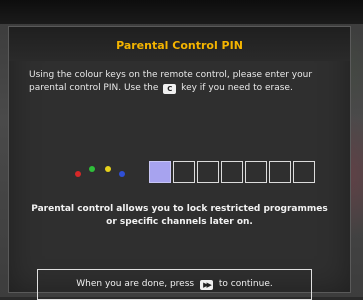  What do you see at coordinates (108, 169) in the screenshot?
I see `yellow-key-icon` at bounding box center [108, 169].